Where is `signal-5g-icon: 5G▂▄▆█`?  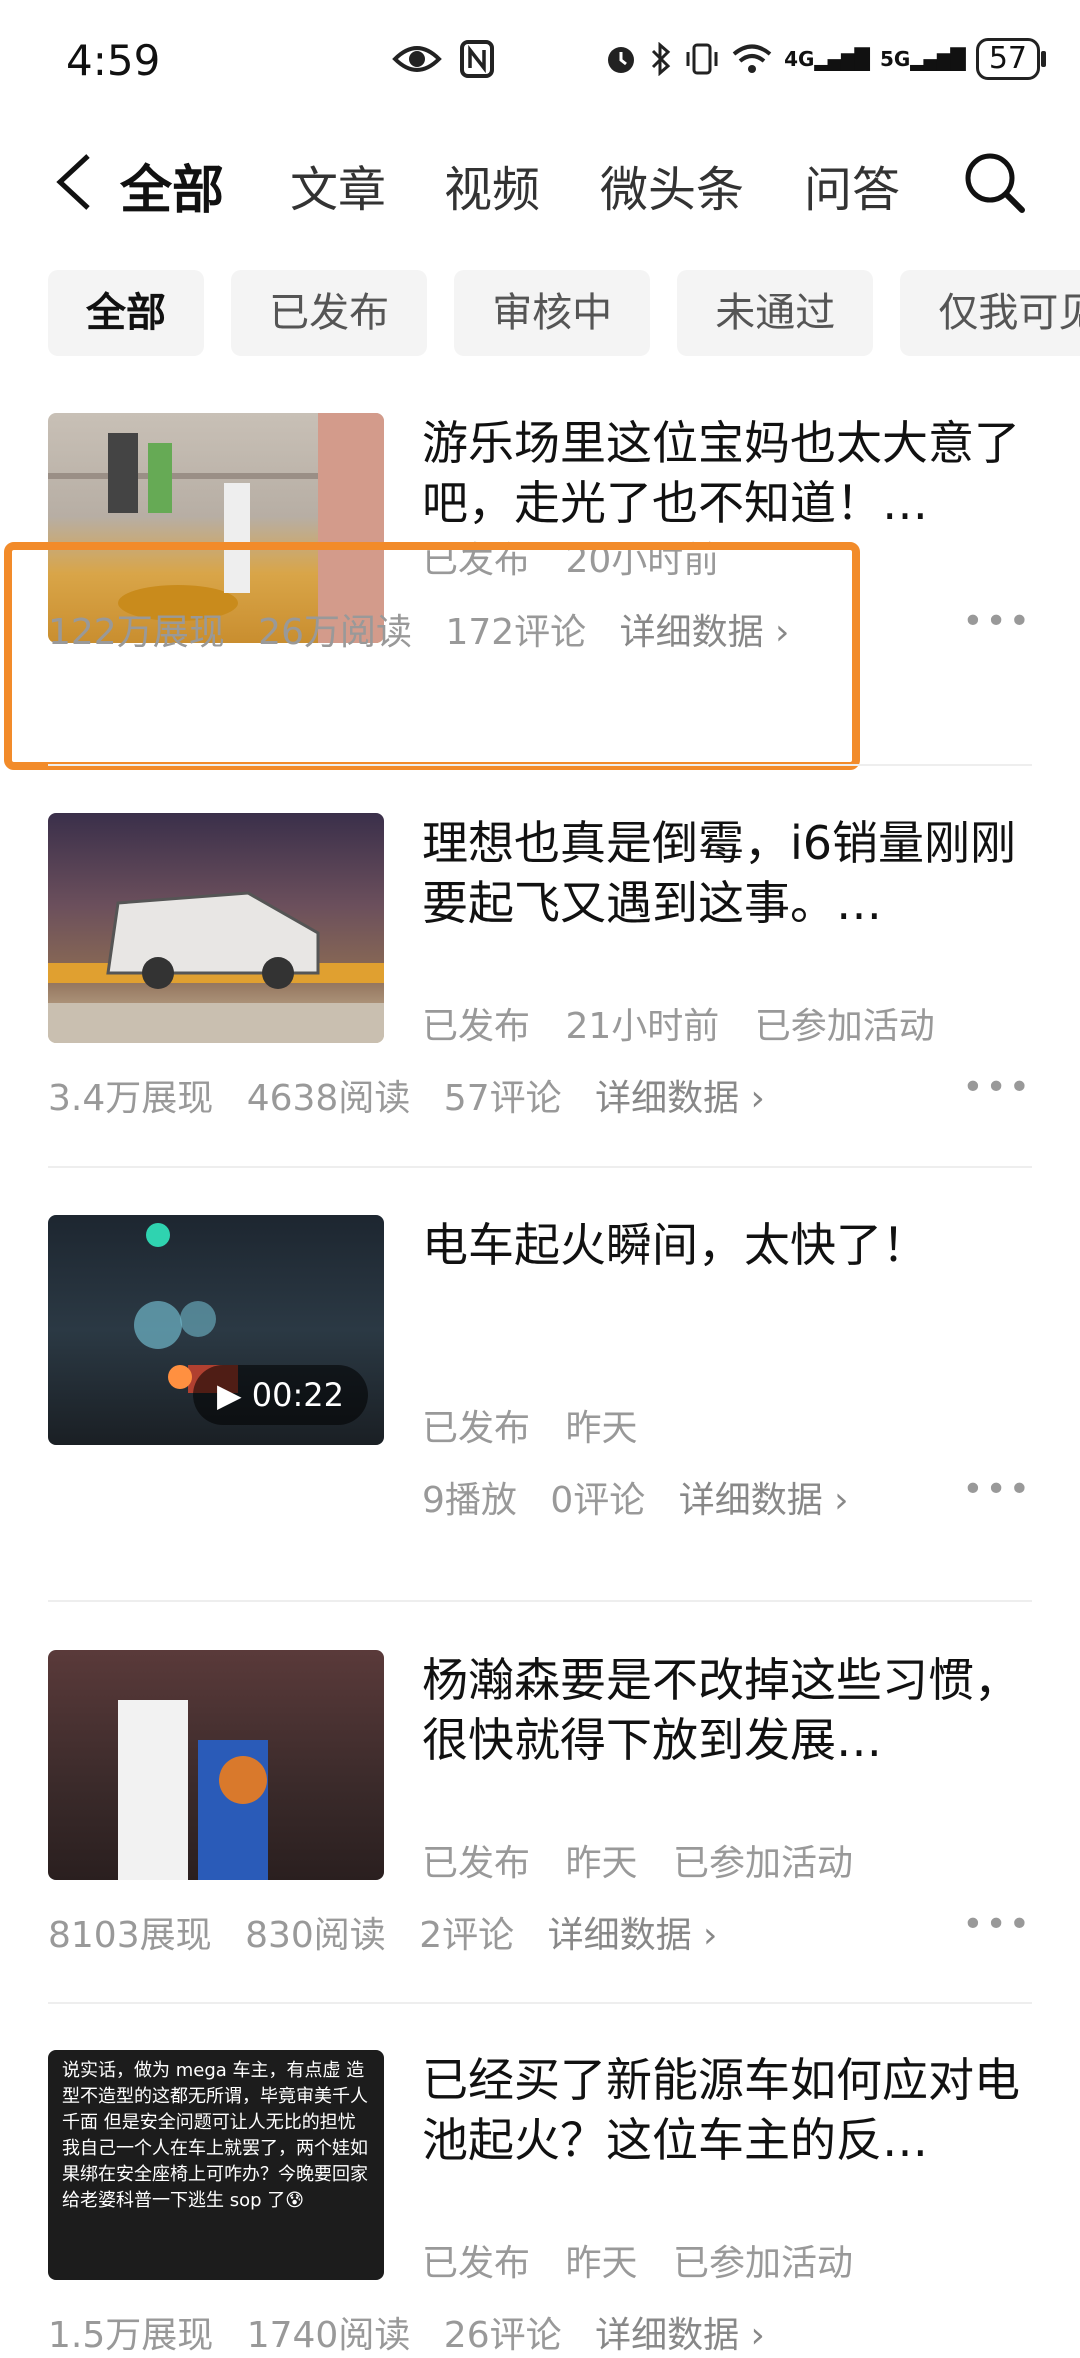
signal-5g-icon: 5G▂▄▆█ is located at coordinates (922, 59).